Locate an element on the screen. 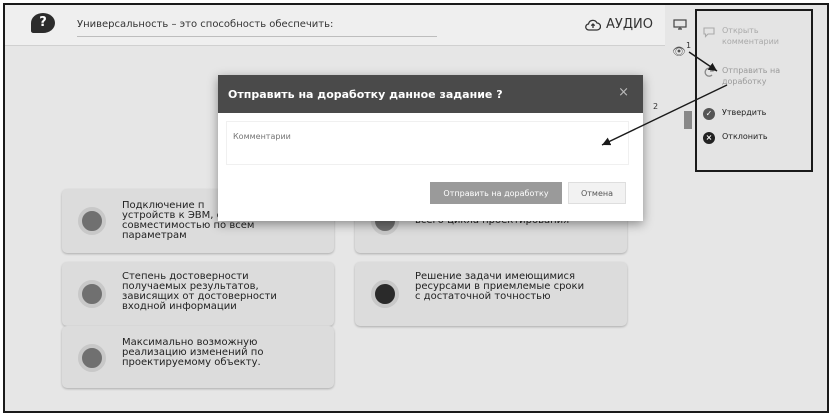 Image resolution: width=836 pixels, height=419 pixels. send-for-revision-button: Отправить на доработку is located at coordinates (741, 76).